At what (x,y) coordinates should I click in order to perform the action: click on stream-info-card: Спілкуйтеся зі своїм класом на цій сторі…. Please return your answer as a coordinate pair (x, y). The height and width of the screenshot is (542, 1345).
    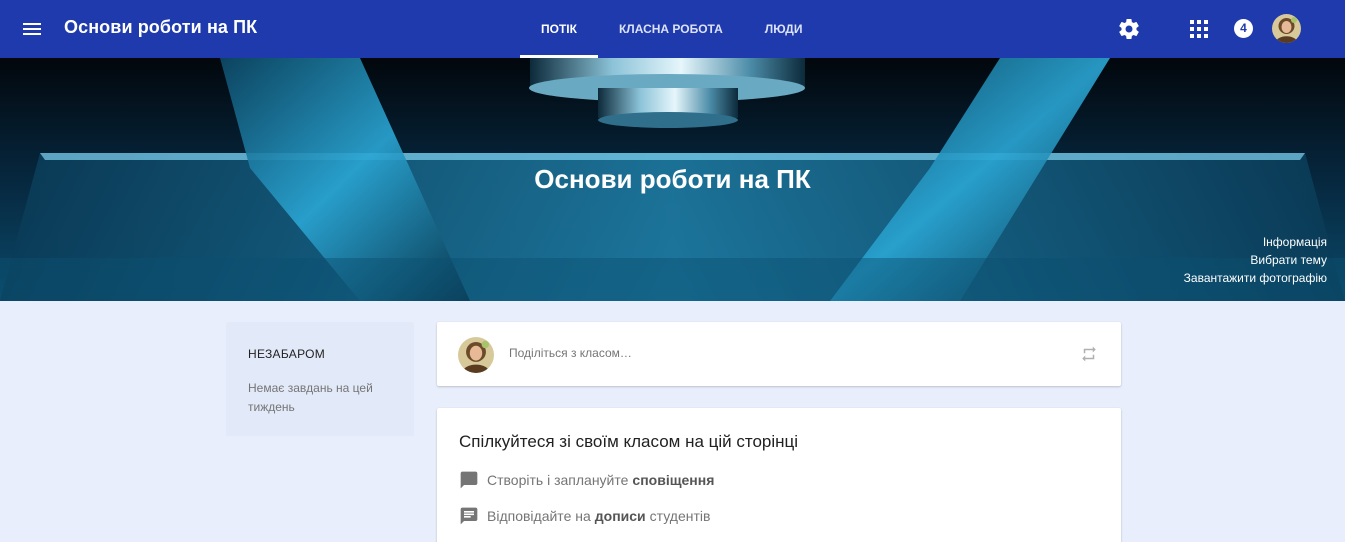
    Looking at the image, I should click on (779, 475).